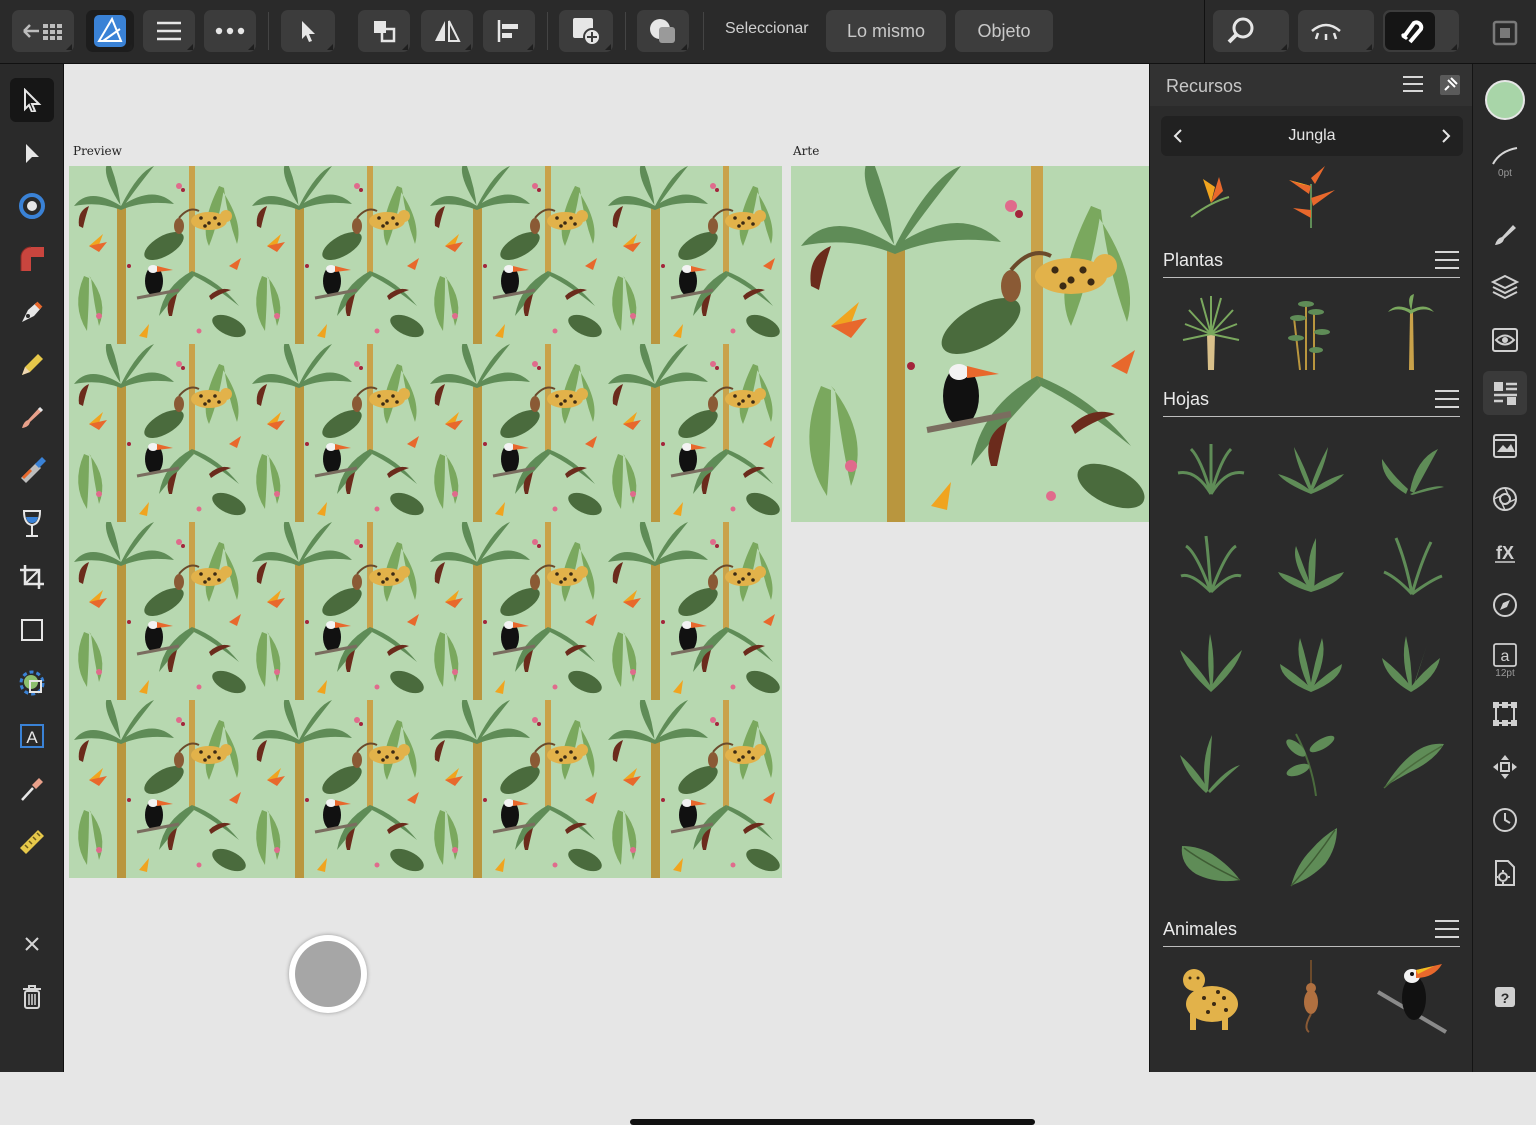 The width and height of the screenshot is (1536, 1125). What do you see at coordinates (1193, 260) in the screenshot?
I see `section-title: Plantas` at bounding box center [1193, 260].